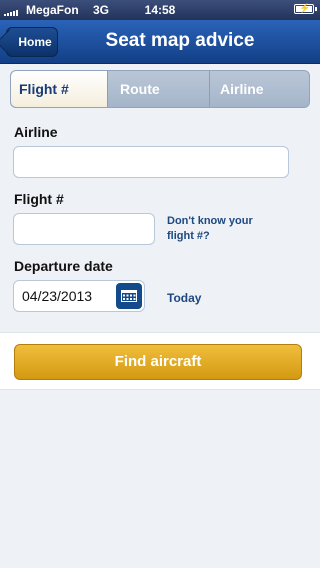  Describe the element at coordinates (39, 199) in the screenshot. I see `flight-number-label: Flight #` at that location.